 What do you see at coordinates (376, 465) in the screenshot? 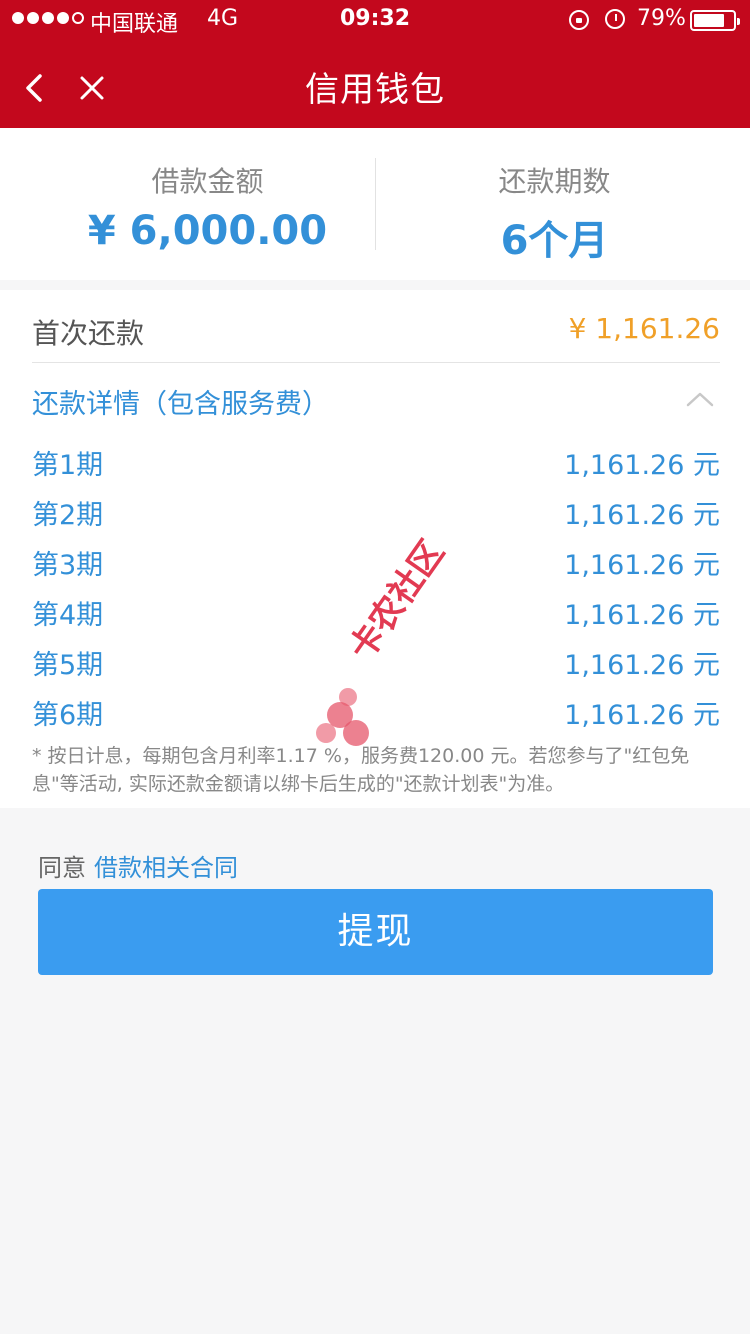
I see `list-item: 第1期 1,161.26 元` at bounding box center [376, 465].